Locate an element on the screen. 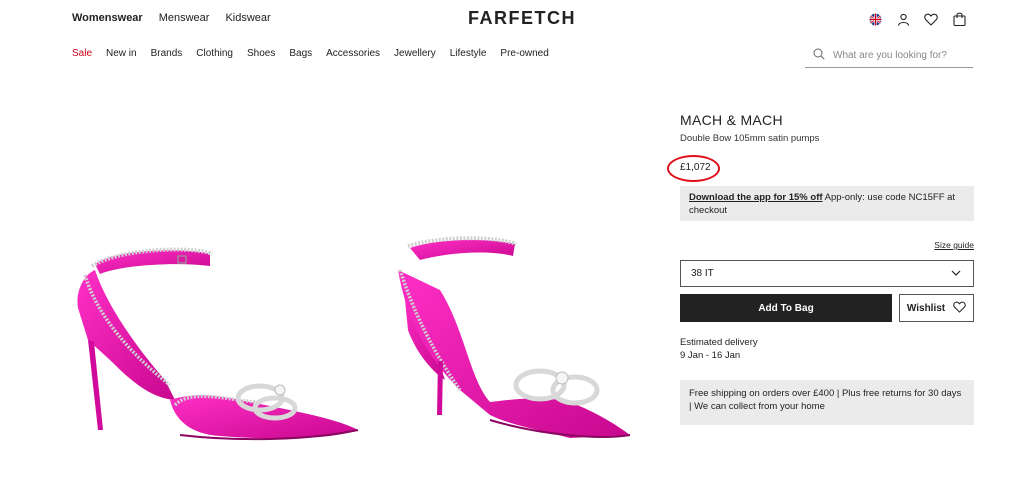 Image resolution: width=1024 pixels, height=492 pixels. action-buttons: Add To Bag Wishlist is located at coordinates (827, 308).